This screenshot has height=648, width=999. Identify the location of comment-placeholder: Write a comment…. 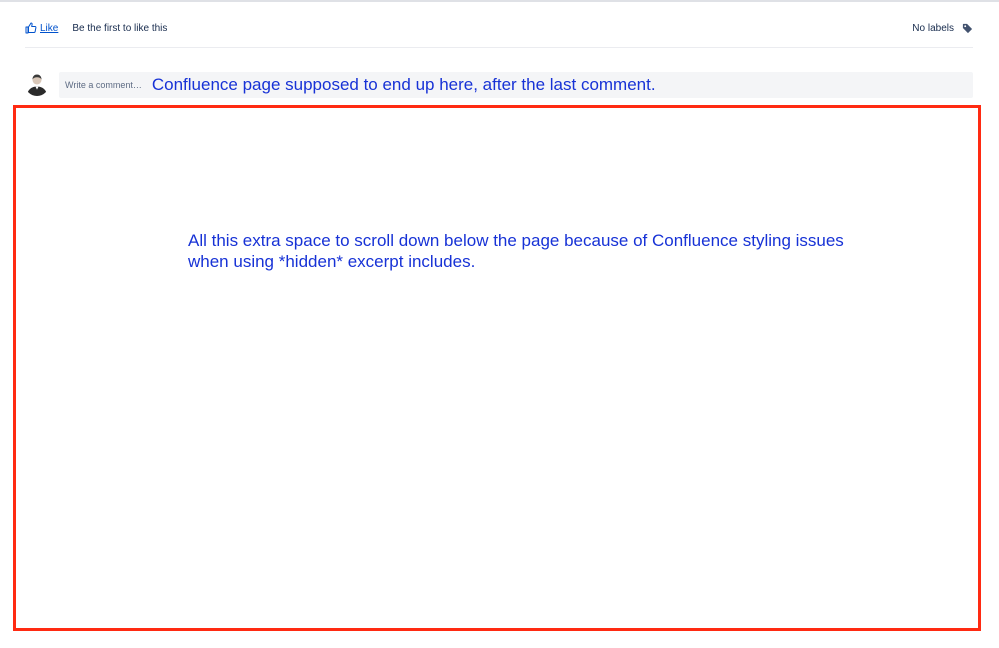
(103, 85).